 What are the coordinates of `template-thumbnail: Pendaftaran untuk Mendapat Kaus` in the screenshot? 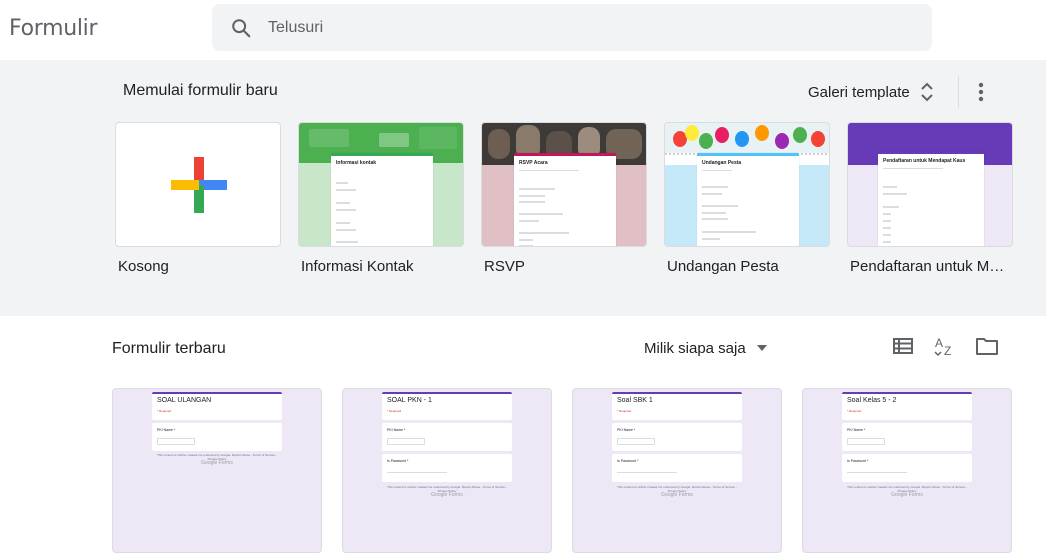 It's located at (930, 184).